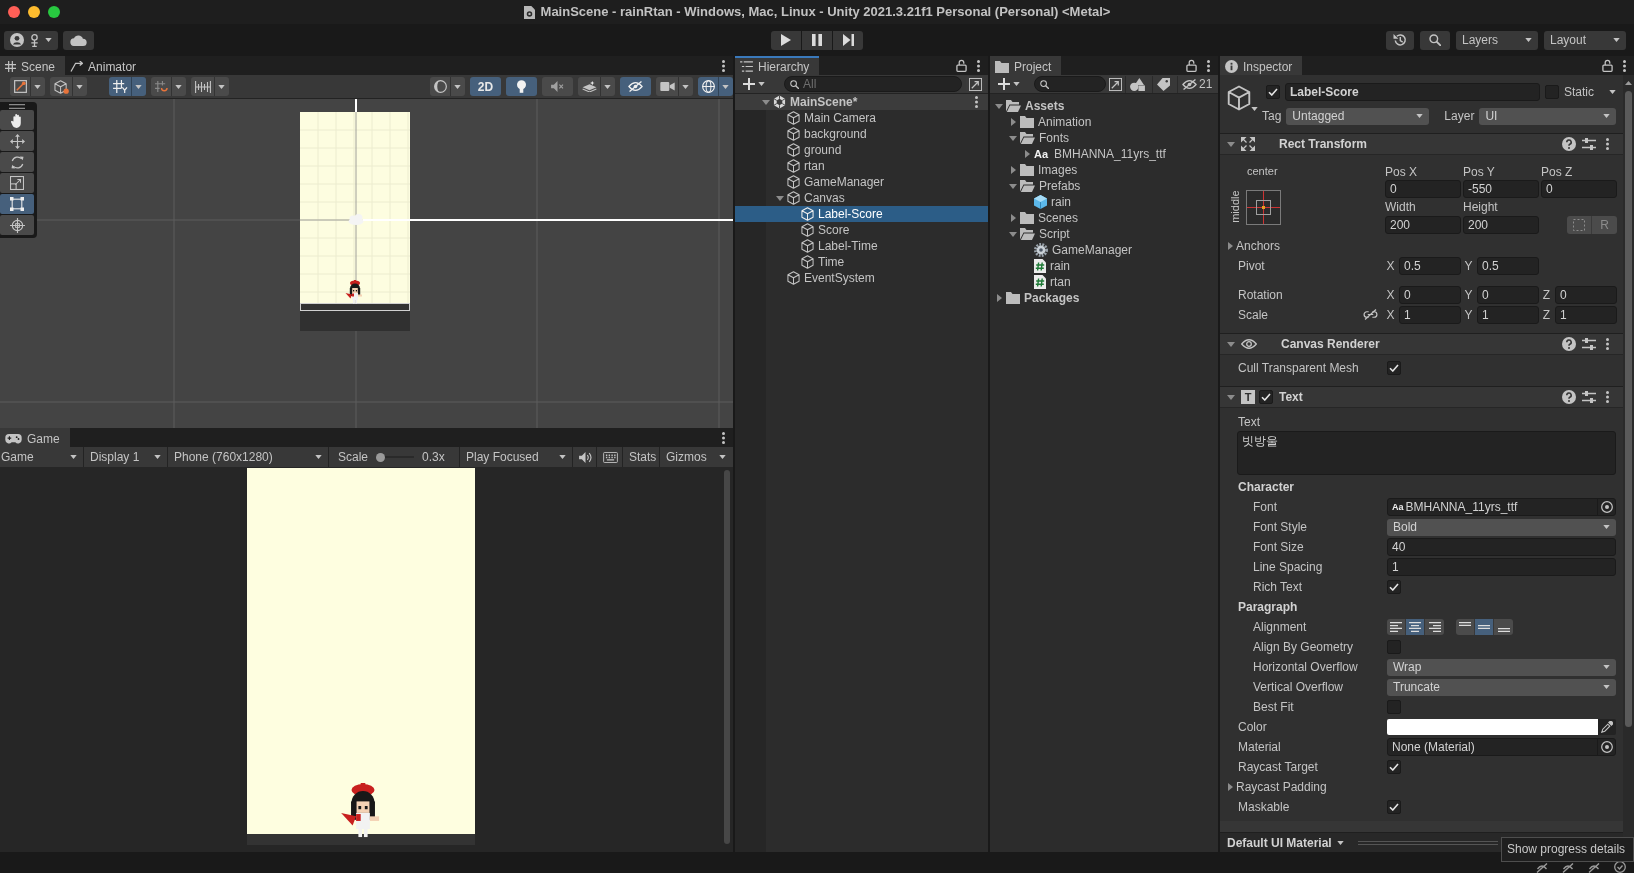 Image resolution: width=1634 pixels, height=873 pixels. Describe the element at coordinates (17, 162) in the screenshot. I see `rotate-tool-button` at that location.